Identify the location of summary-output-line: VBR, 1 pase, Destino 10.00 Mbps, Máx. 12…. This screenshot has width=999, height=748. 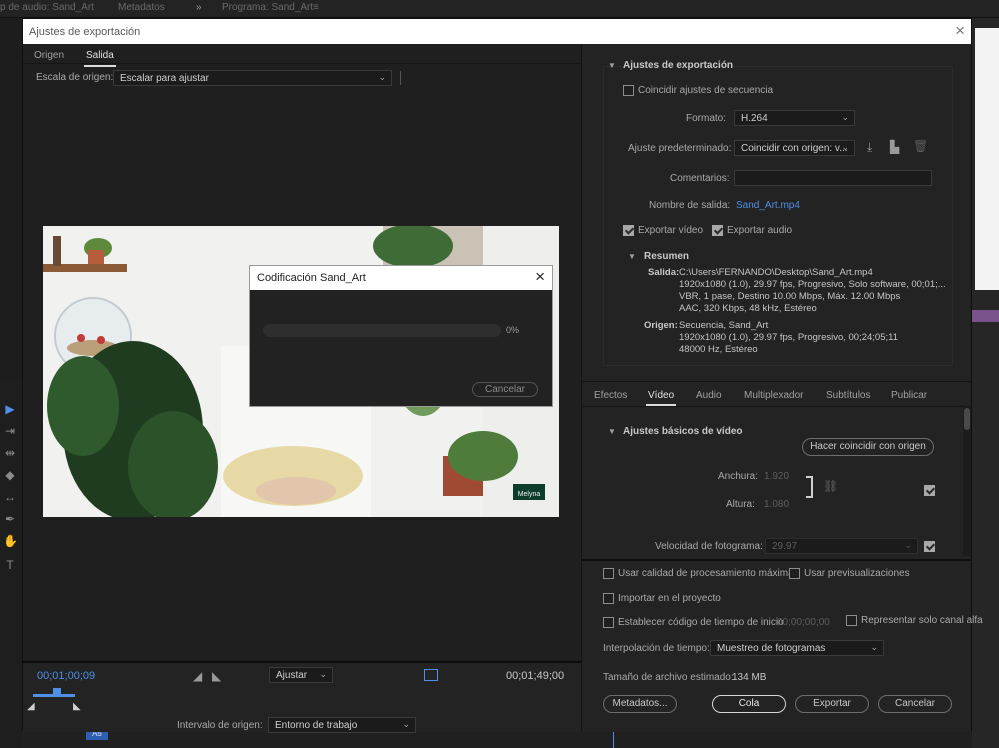
(790, 296).